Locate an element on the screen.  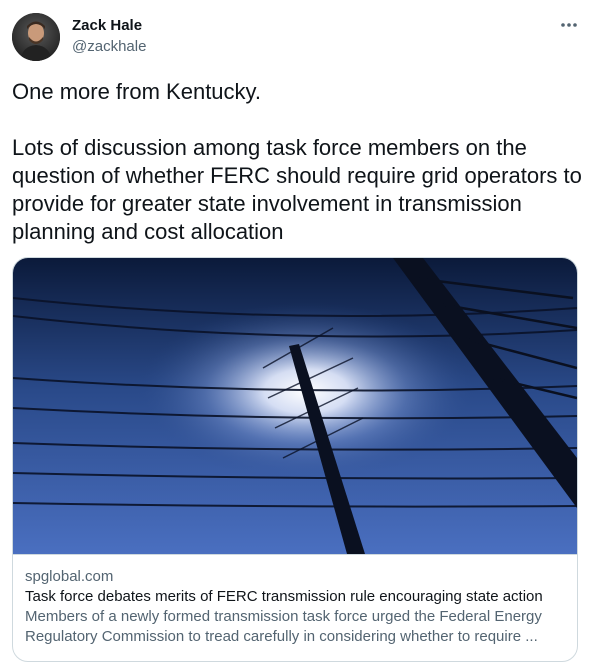
avatar is located at coordinates (36, 37).